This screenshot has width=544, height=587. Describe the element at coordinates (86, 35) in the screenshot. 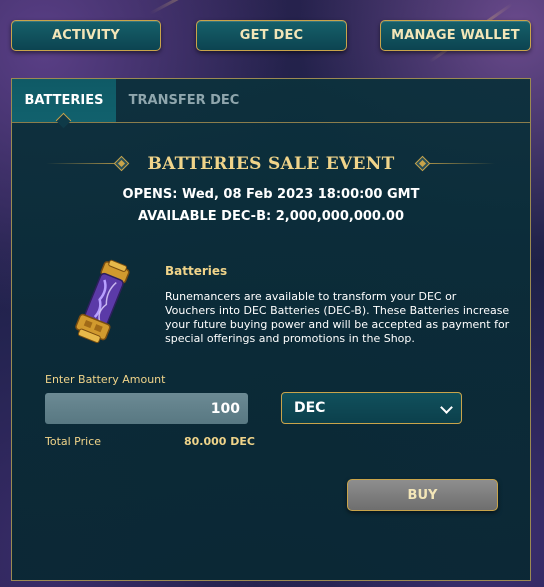

I see `activity-button: ACTIVITY` at that location.